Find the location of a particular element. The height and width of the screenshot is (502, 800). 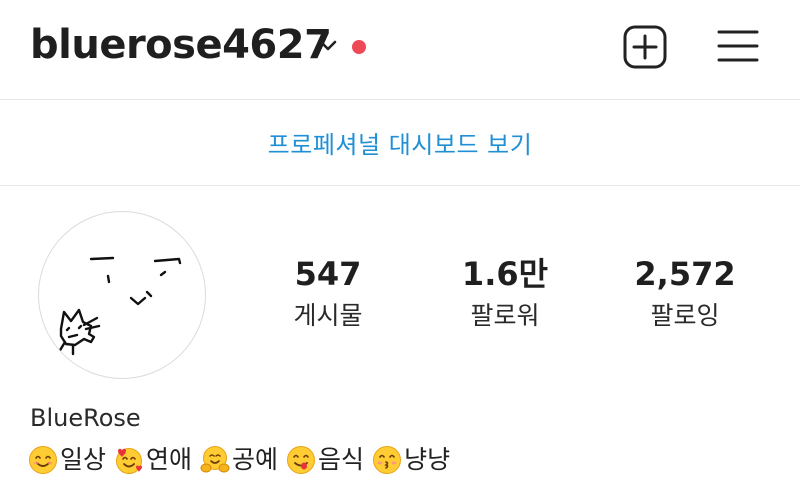

hugging-face-icon is located at coordinates (215, 459).